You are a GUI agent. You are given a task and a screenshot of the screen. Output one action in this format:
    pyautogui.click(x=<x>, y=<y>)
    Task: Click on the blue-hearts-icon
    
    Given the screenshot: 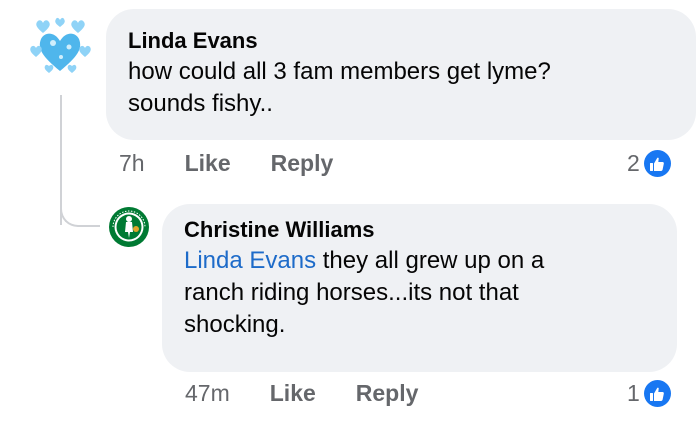 What is the action you would take?
    pyautogui.click(x=60, y=48)
    